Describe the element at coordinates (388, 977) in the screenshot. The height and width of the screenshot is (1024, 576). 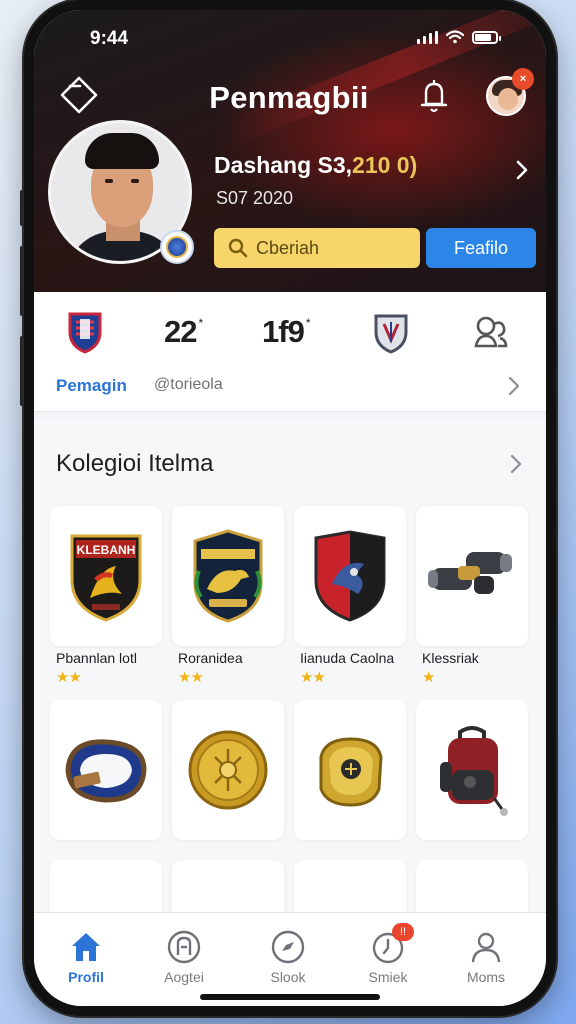
I see `nav-label: Smiek` at that location.